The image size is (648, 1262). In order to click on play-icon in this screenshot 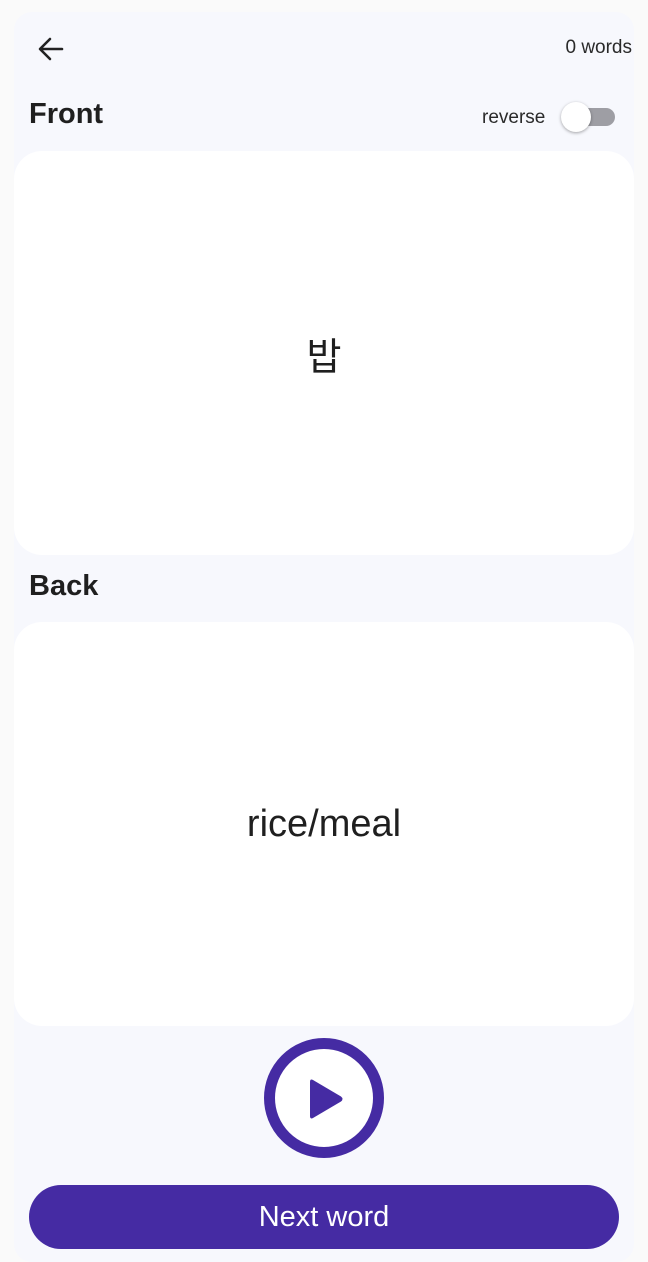, I will do `click(326, 1099)`.